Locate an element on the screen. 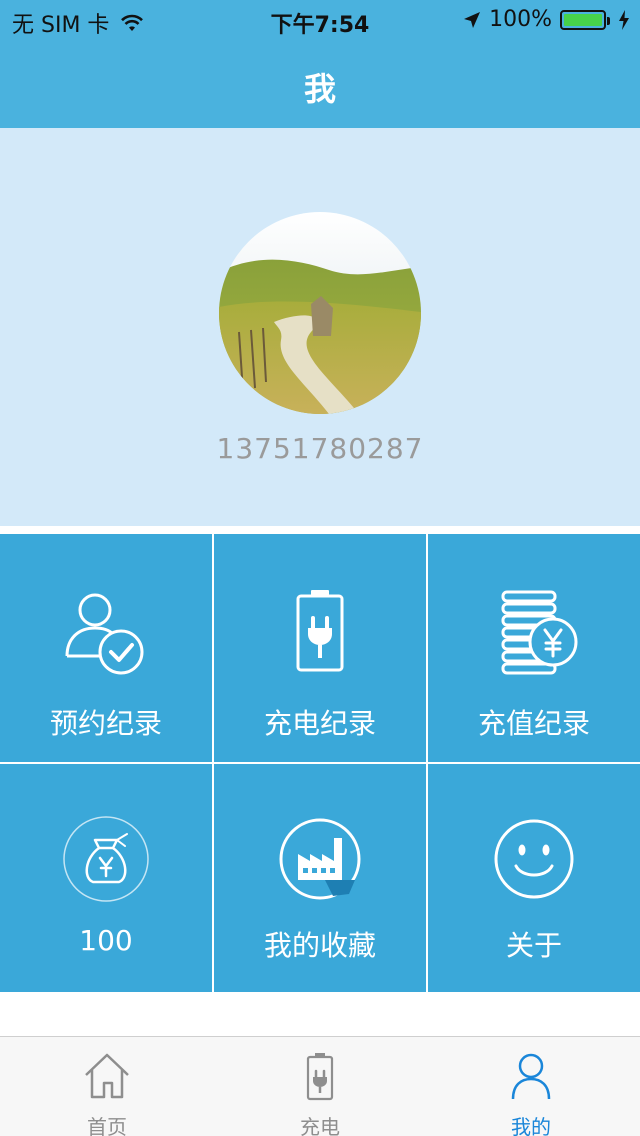 This screenshot has width=640, height=1136. tab-home: 首页 is located at coordinates (107, 1086).